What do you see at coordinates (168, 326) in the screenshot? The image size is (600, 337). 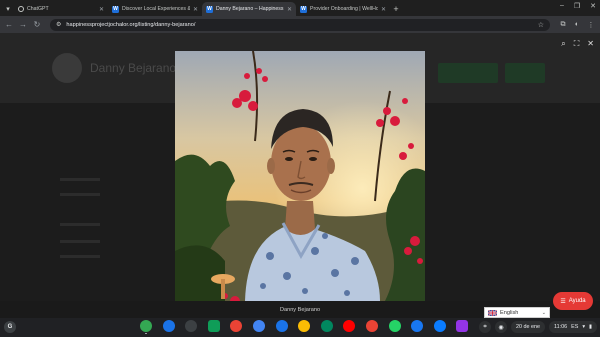 I see `add-icon` at bounding box center [168, 326].